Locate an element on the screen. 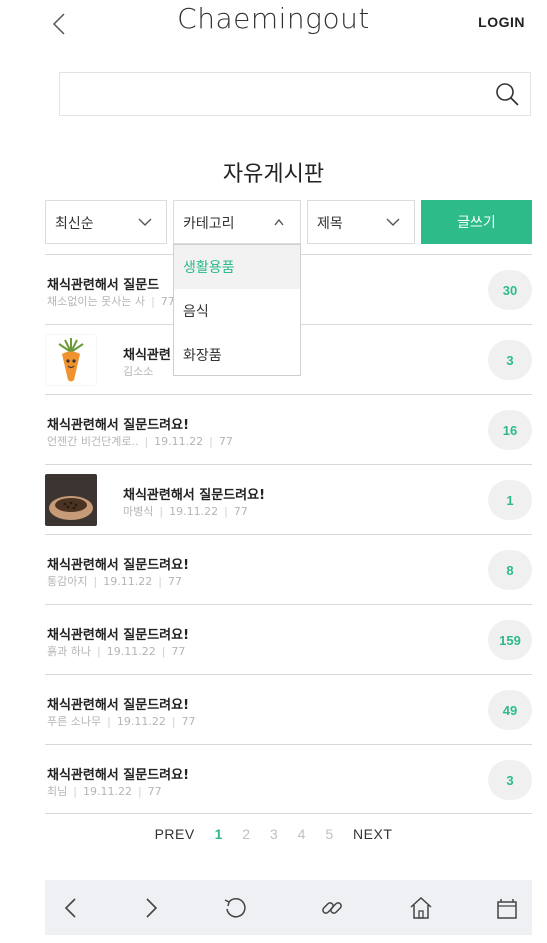 This screenshot has height=943, width=547. post-meta: 언젠간 비건단계로.. | 19.11.22 | 77 is located at coordinates (140, 441).